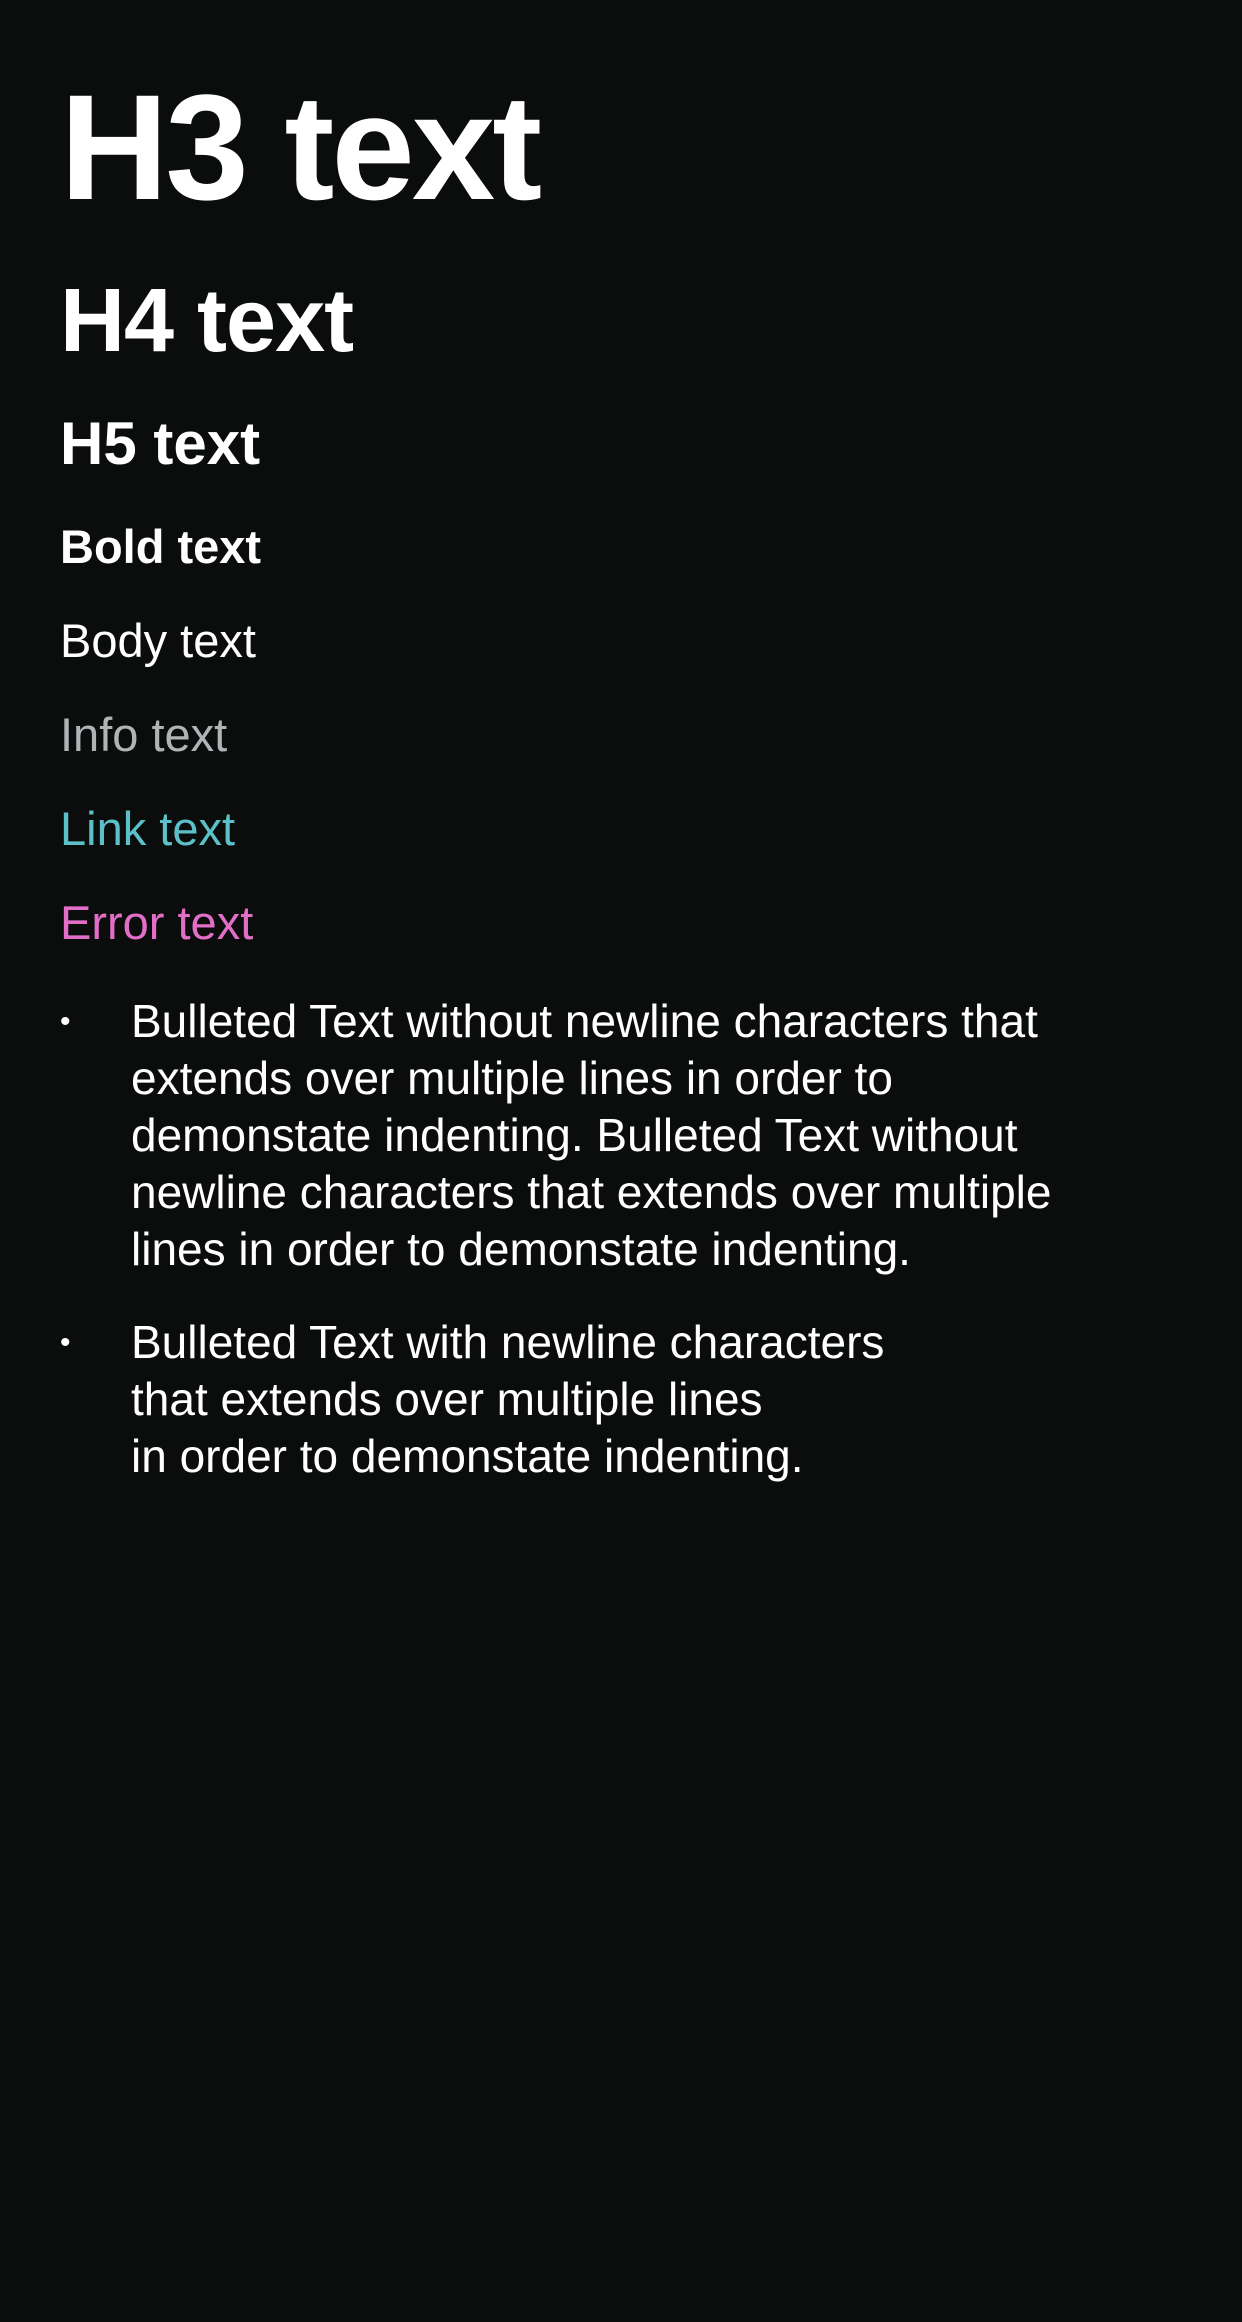 This screenshot has height=2322, width=1242. Describe the element at coordinates (161, 546) in the screenshot. I see `bold-text: Bold text` at that location.